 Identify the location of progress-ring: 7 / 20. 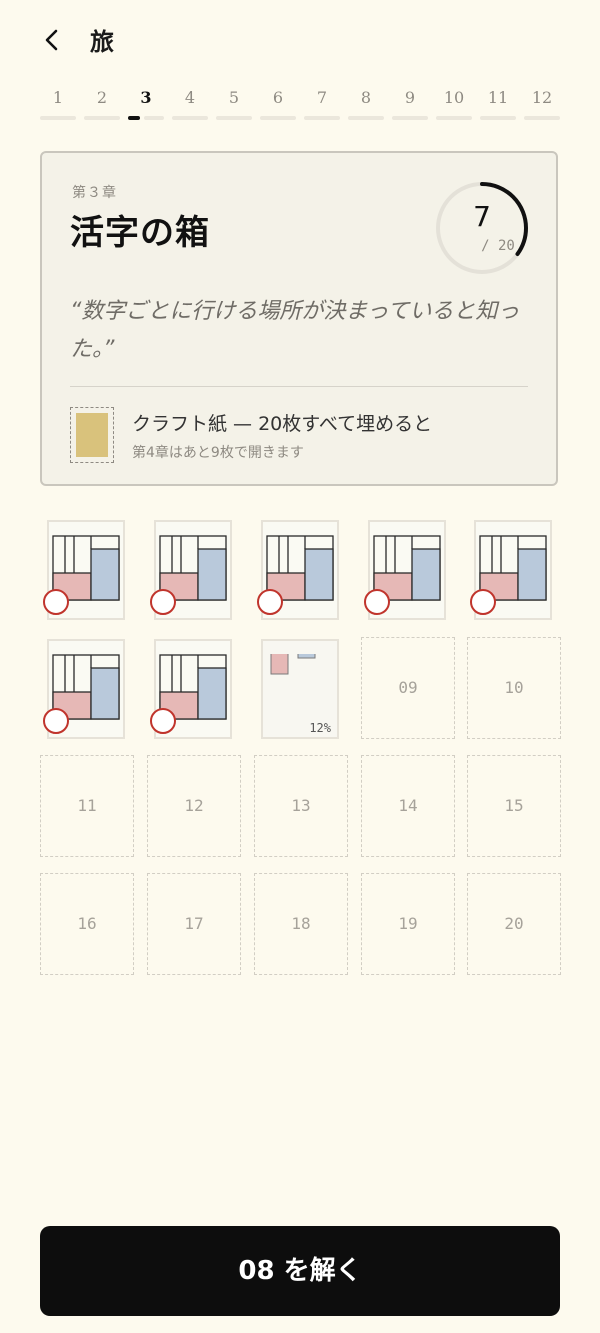
(482, 228).